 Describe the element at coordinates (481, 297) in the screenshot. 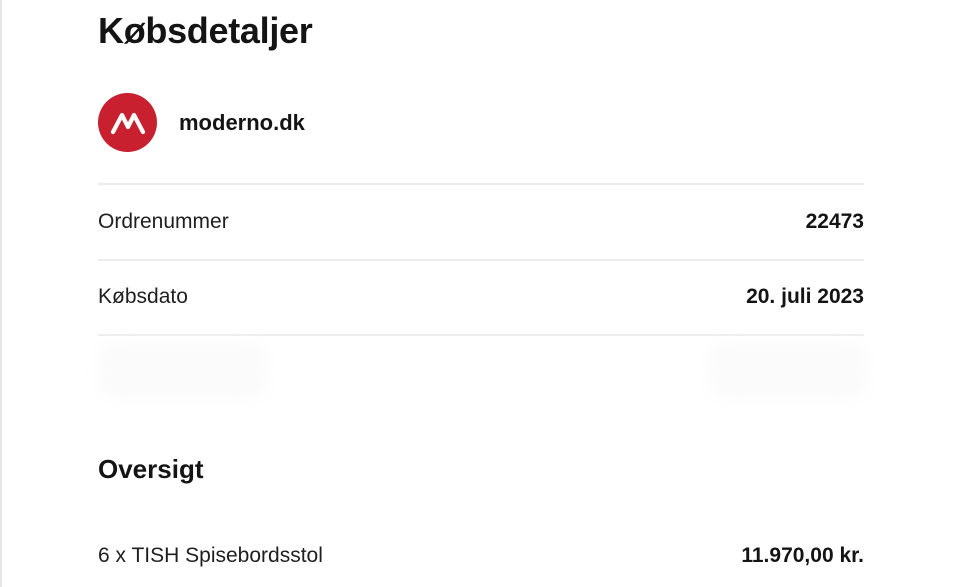

I see `purchase-date-row: Købsdato 20. juli 2023` at that location.